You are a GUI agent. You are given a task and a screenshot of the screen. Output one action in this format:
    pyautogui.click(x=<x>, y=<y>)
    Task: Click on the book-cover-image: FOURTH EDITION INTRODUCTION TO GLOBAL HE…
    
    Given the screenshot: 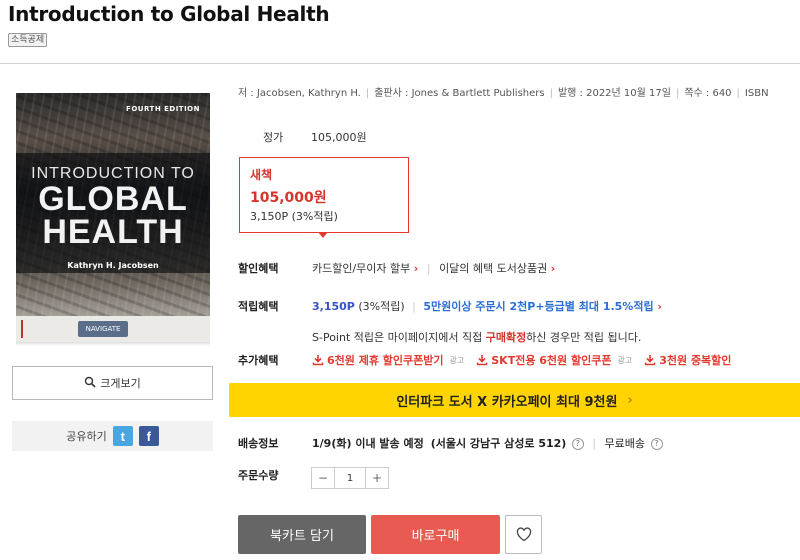 What is the action you would take?
    pyautogui.click(x=113, y=218)
    